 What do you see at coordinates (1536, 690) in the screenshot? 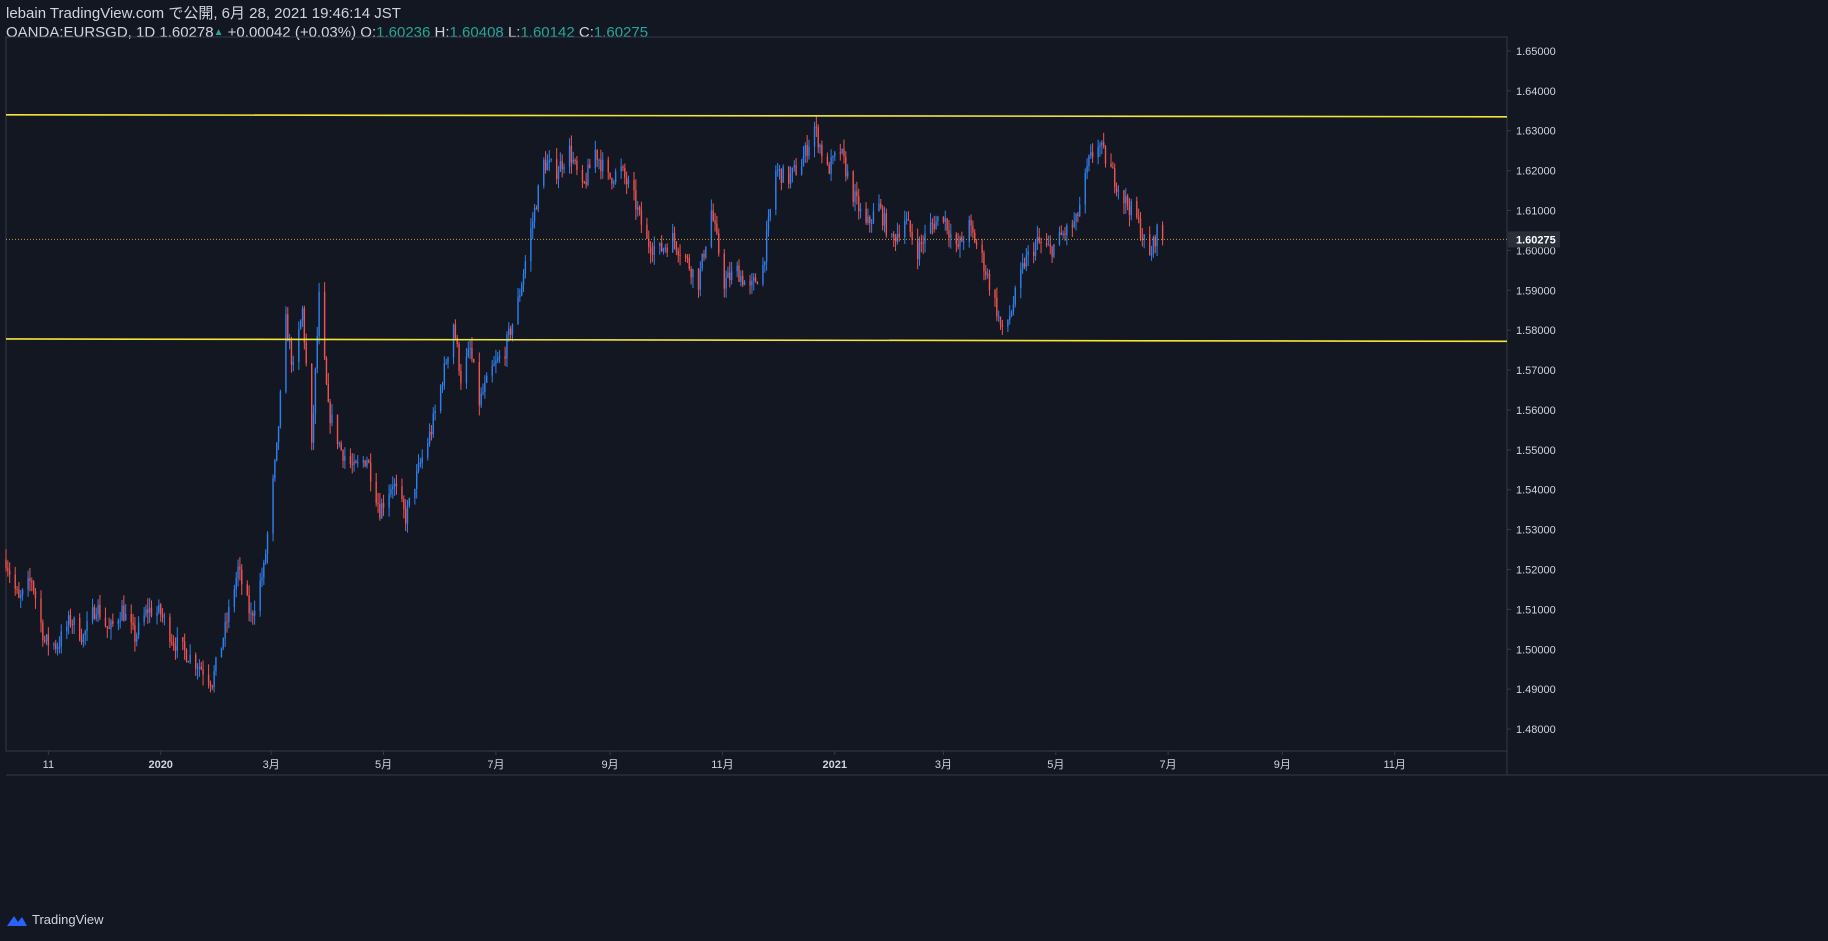
I see `y-tick-label: 1.49000` at bounding box center [1536, 690].